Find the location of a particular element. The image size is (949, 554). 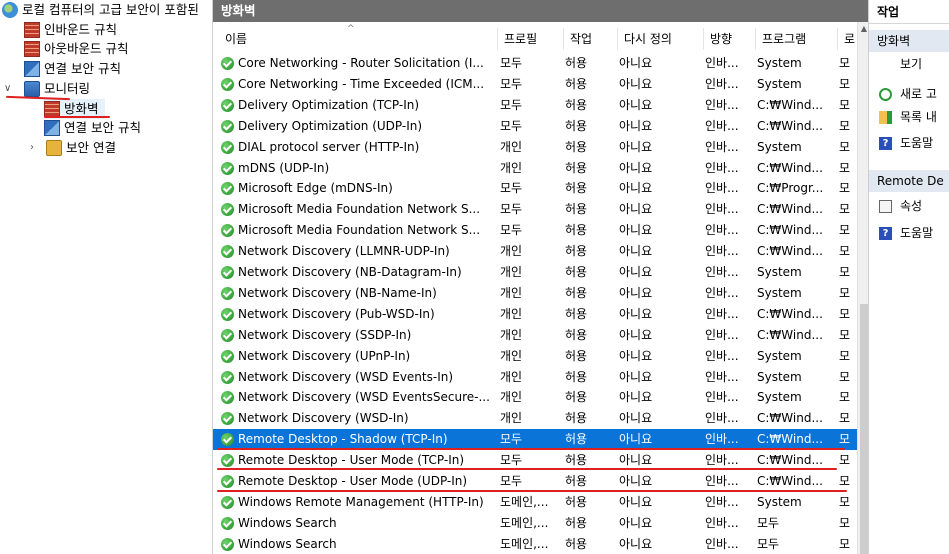

rule-program: System is located at coordinates (779, 83).